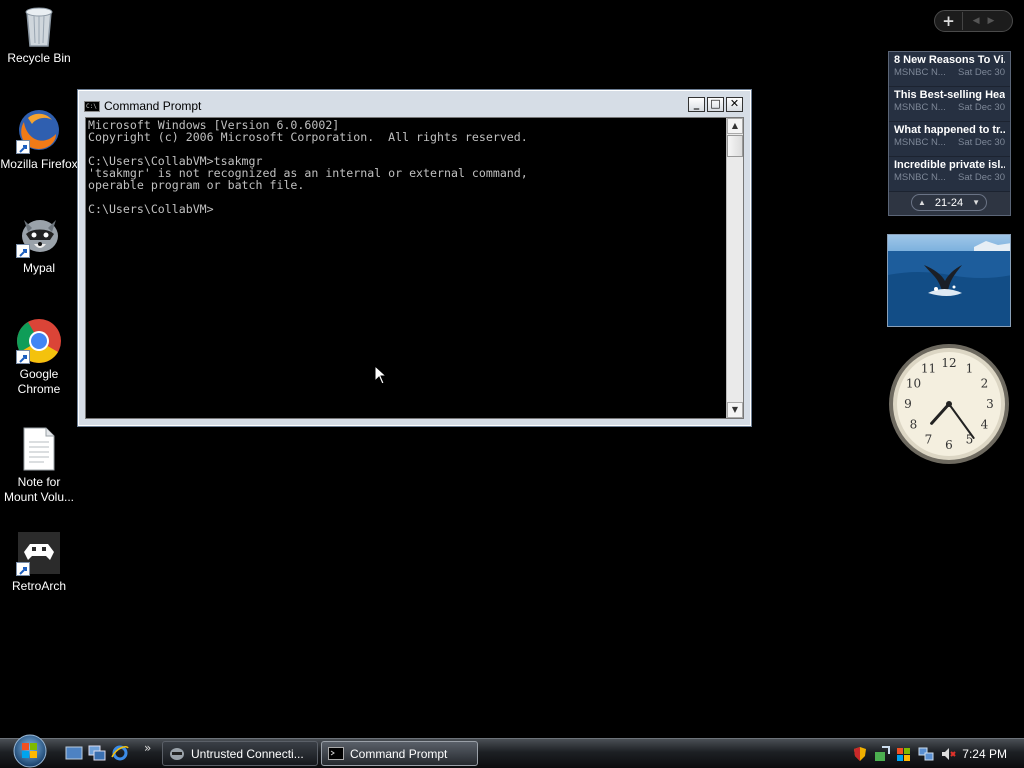  I want to click on console-line: C:\Users\CollabVM>, so click(151, 209).